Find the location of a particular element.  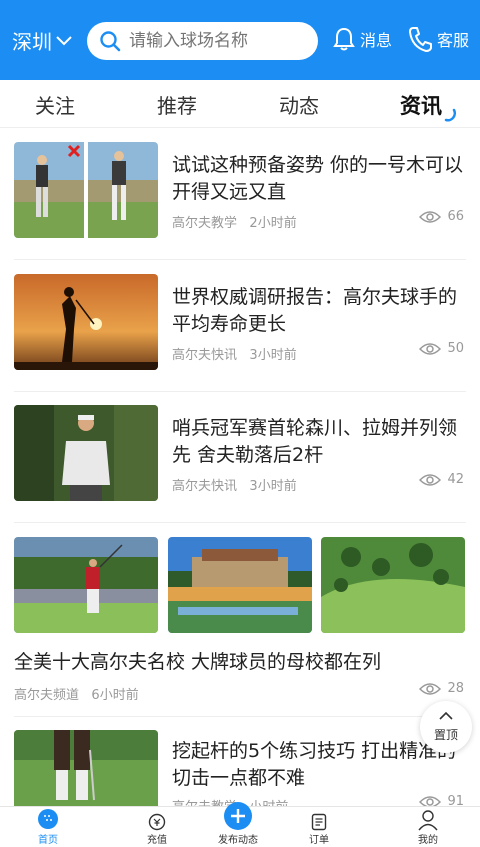

search-input is located at coordinates (219, 41).